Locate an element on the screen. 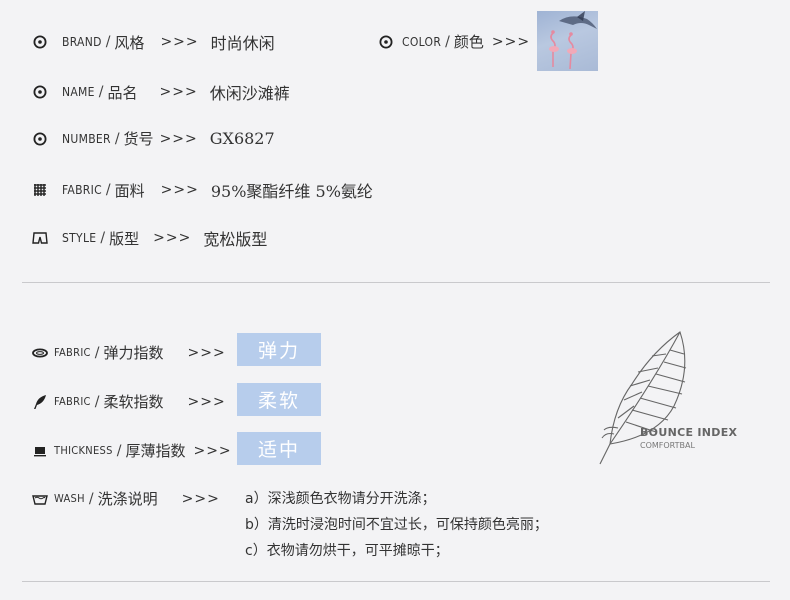  index-row-elasticity: FABRIC / 弹力指数 >>> is located at coordinates (128, 352).